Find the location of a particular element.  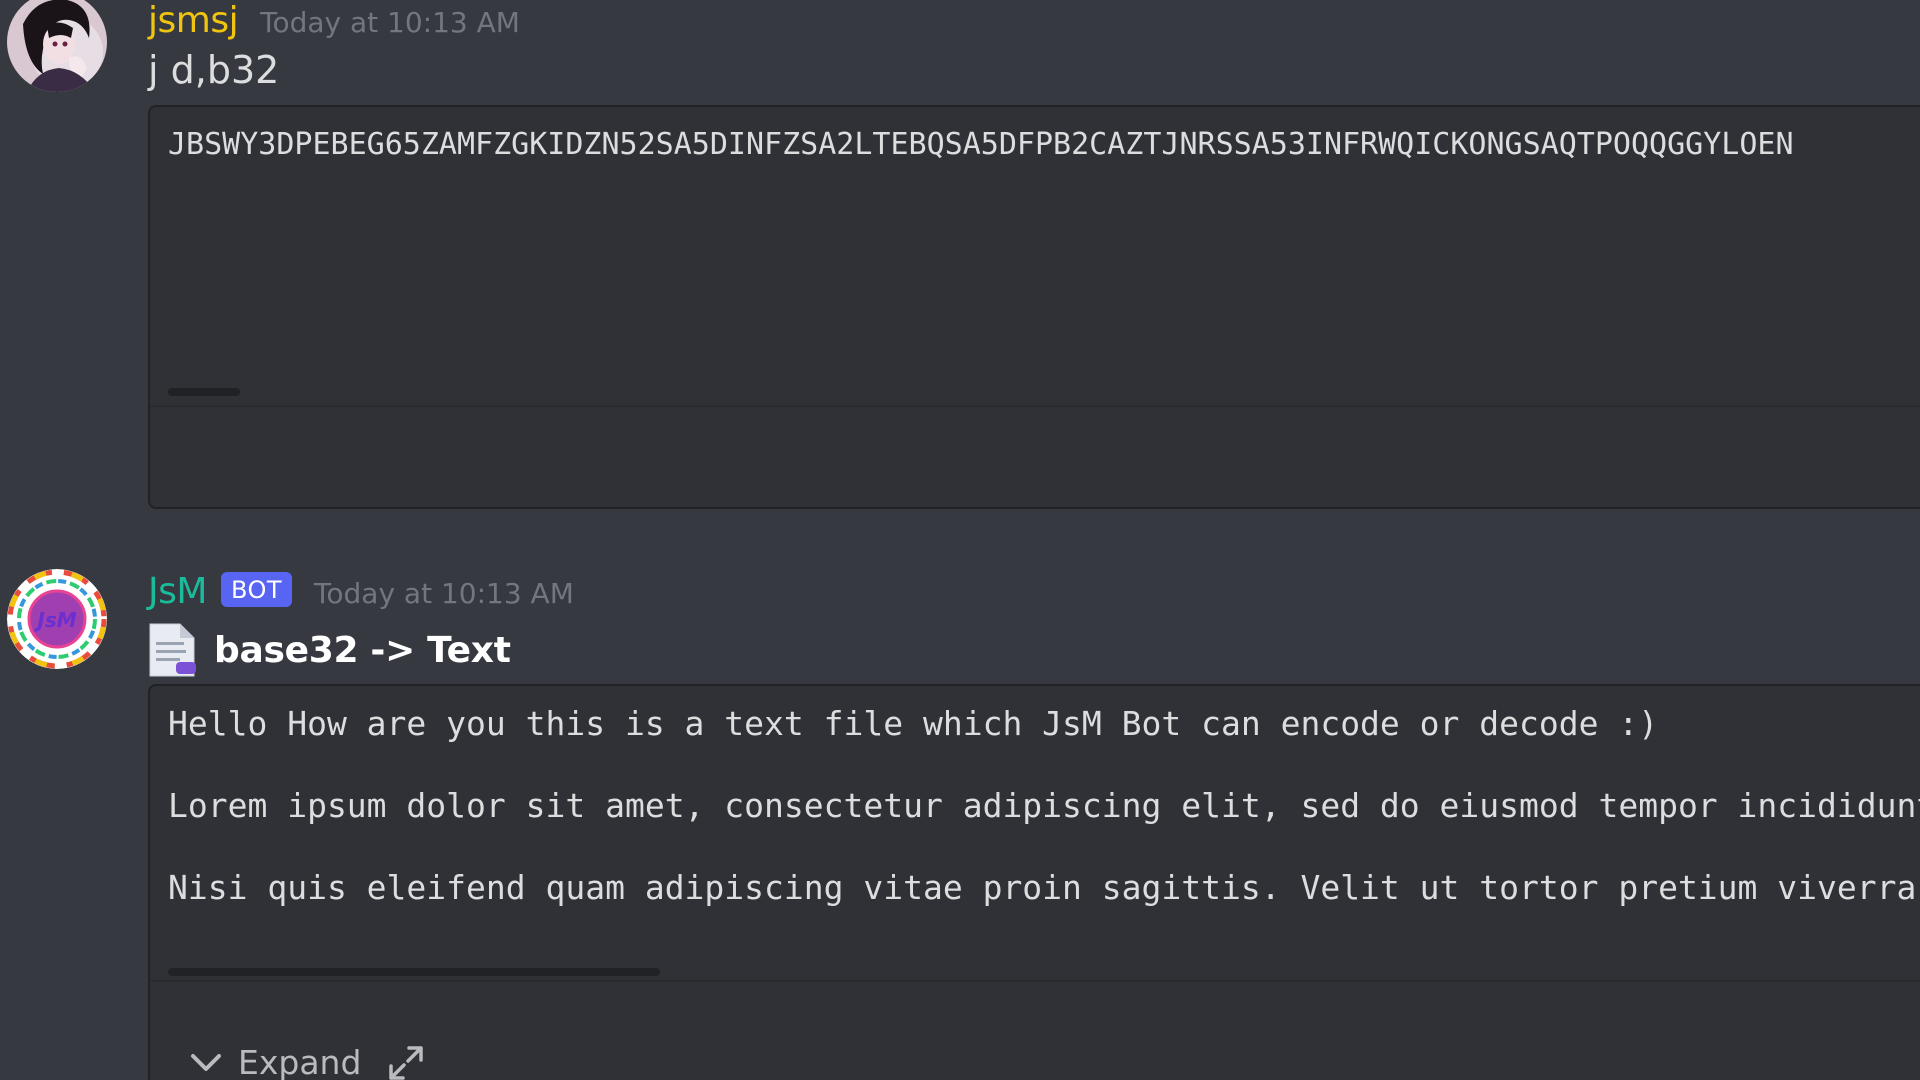

bot-badge: BOT is located at coordinates (256, 589).